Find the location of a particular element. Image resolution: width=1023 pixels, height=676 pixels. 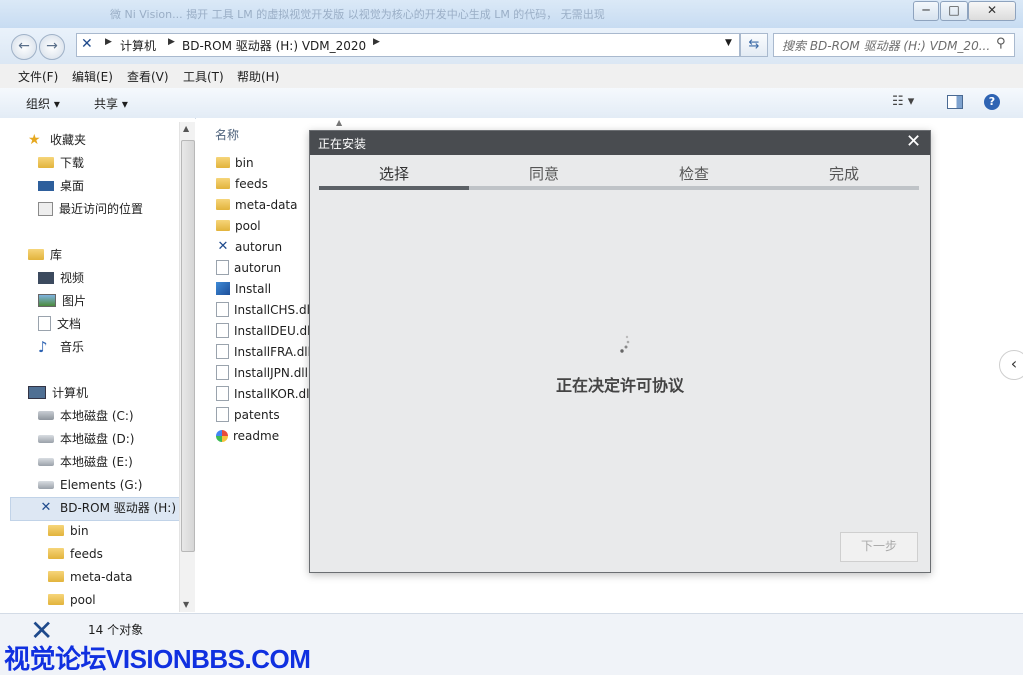

installer-app-icon is located at coordinates (223, 288).